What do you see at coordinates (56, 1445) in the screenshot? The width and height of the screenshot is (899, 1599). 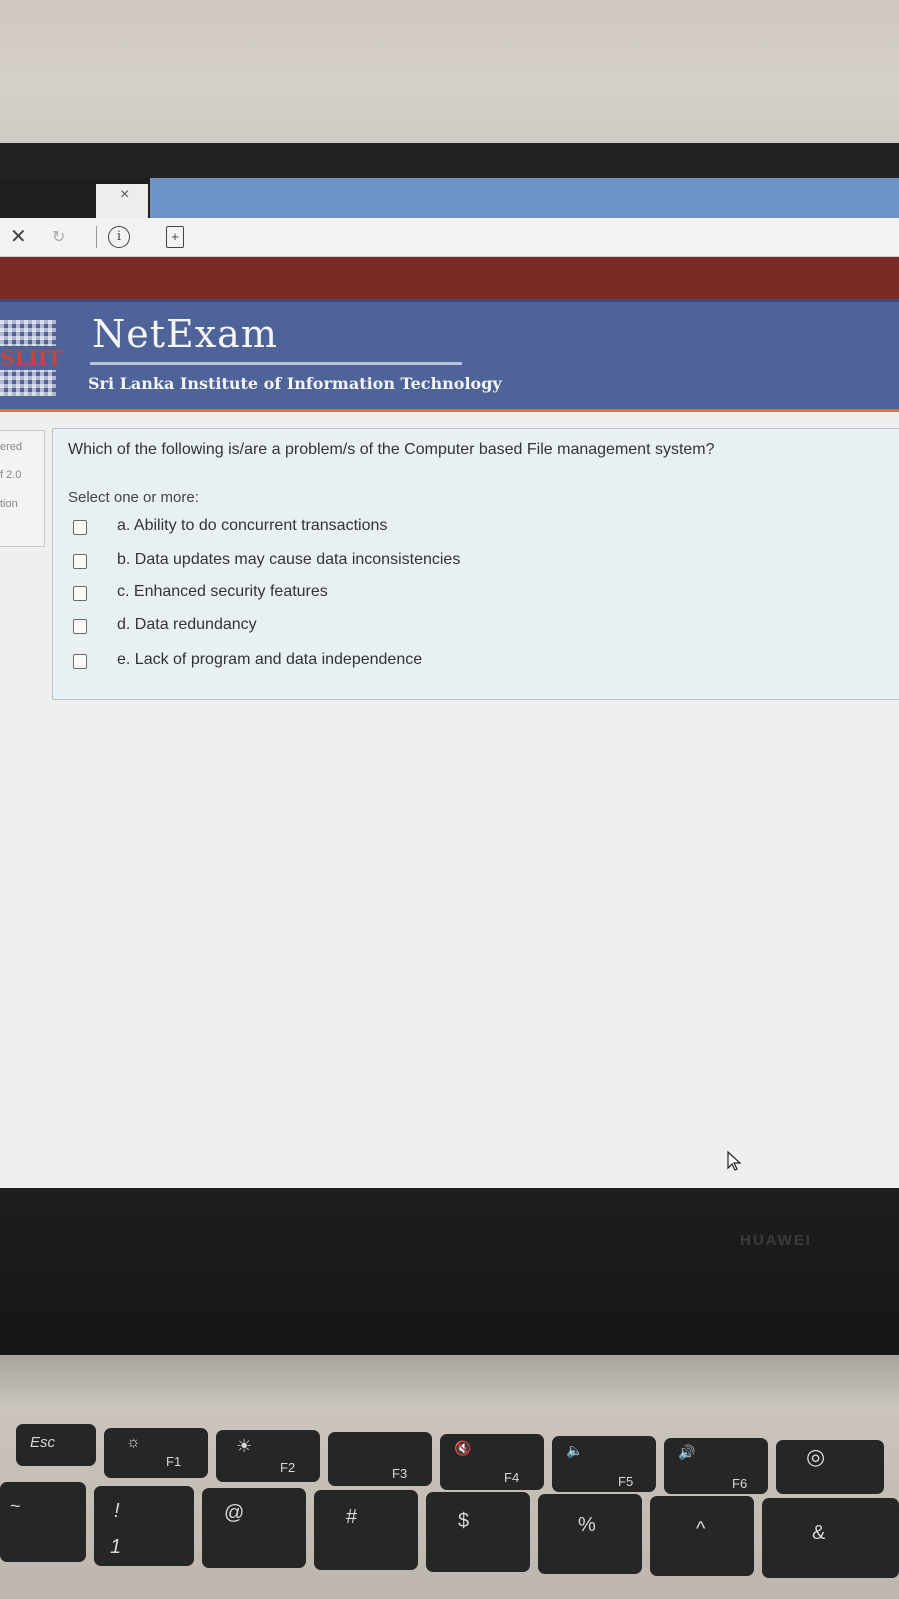 I see `key-esc: Esc` at bounding box center [56, 1445].